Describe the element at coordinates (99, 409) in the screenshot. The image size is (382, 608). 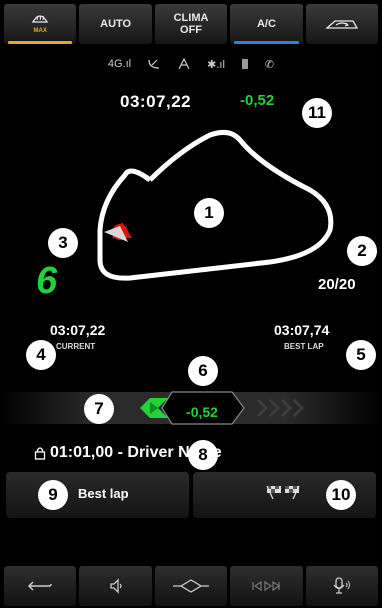
I see `callout-badge-7: 7` at that location.